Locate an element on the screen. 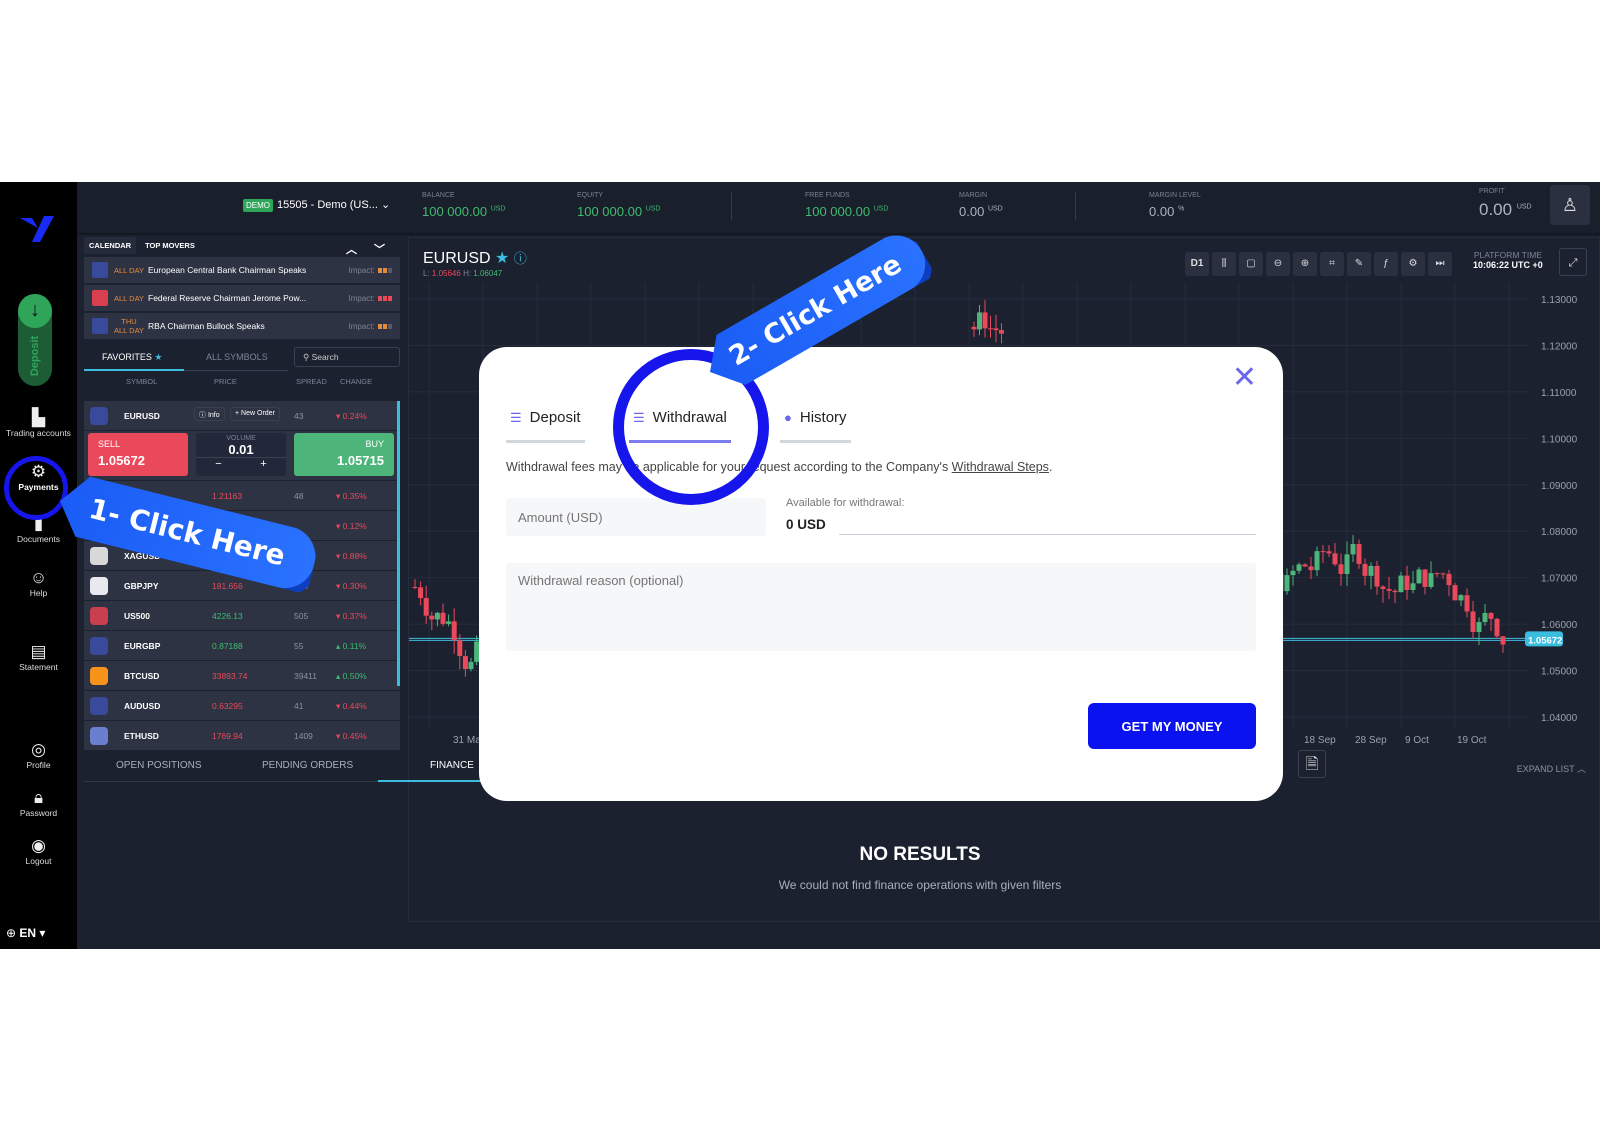 The width and height of the screenshot is (1600, 1131). user-menu-button: ♙ is located at coordinates (1570, 205).